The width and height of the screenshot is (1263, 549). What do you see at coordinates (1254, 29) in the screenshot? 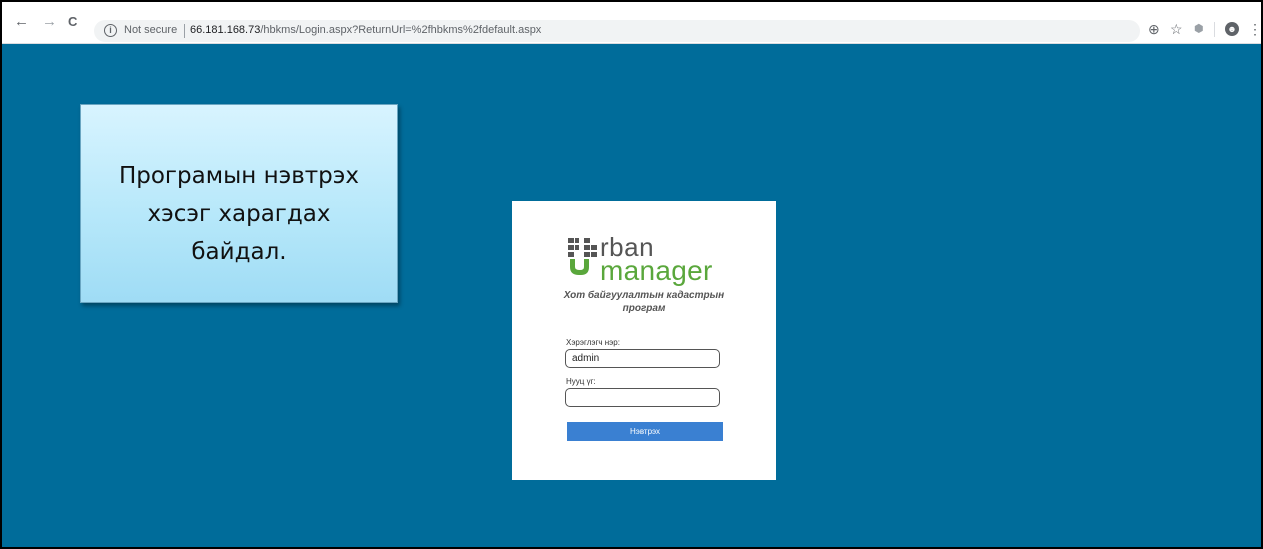
I see `menu-icon: ⋮` at bounding box center [1254, 29].